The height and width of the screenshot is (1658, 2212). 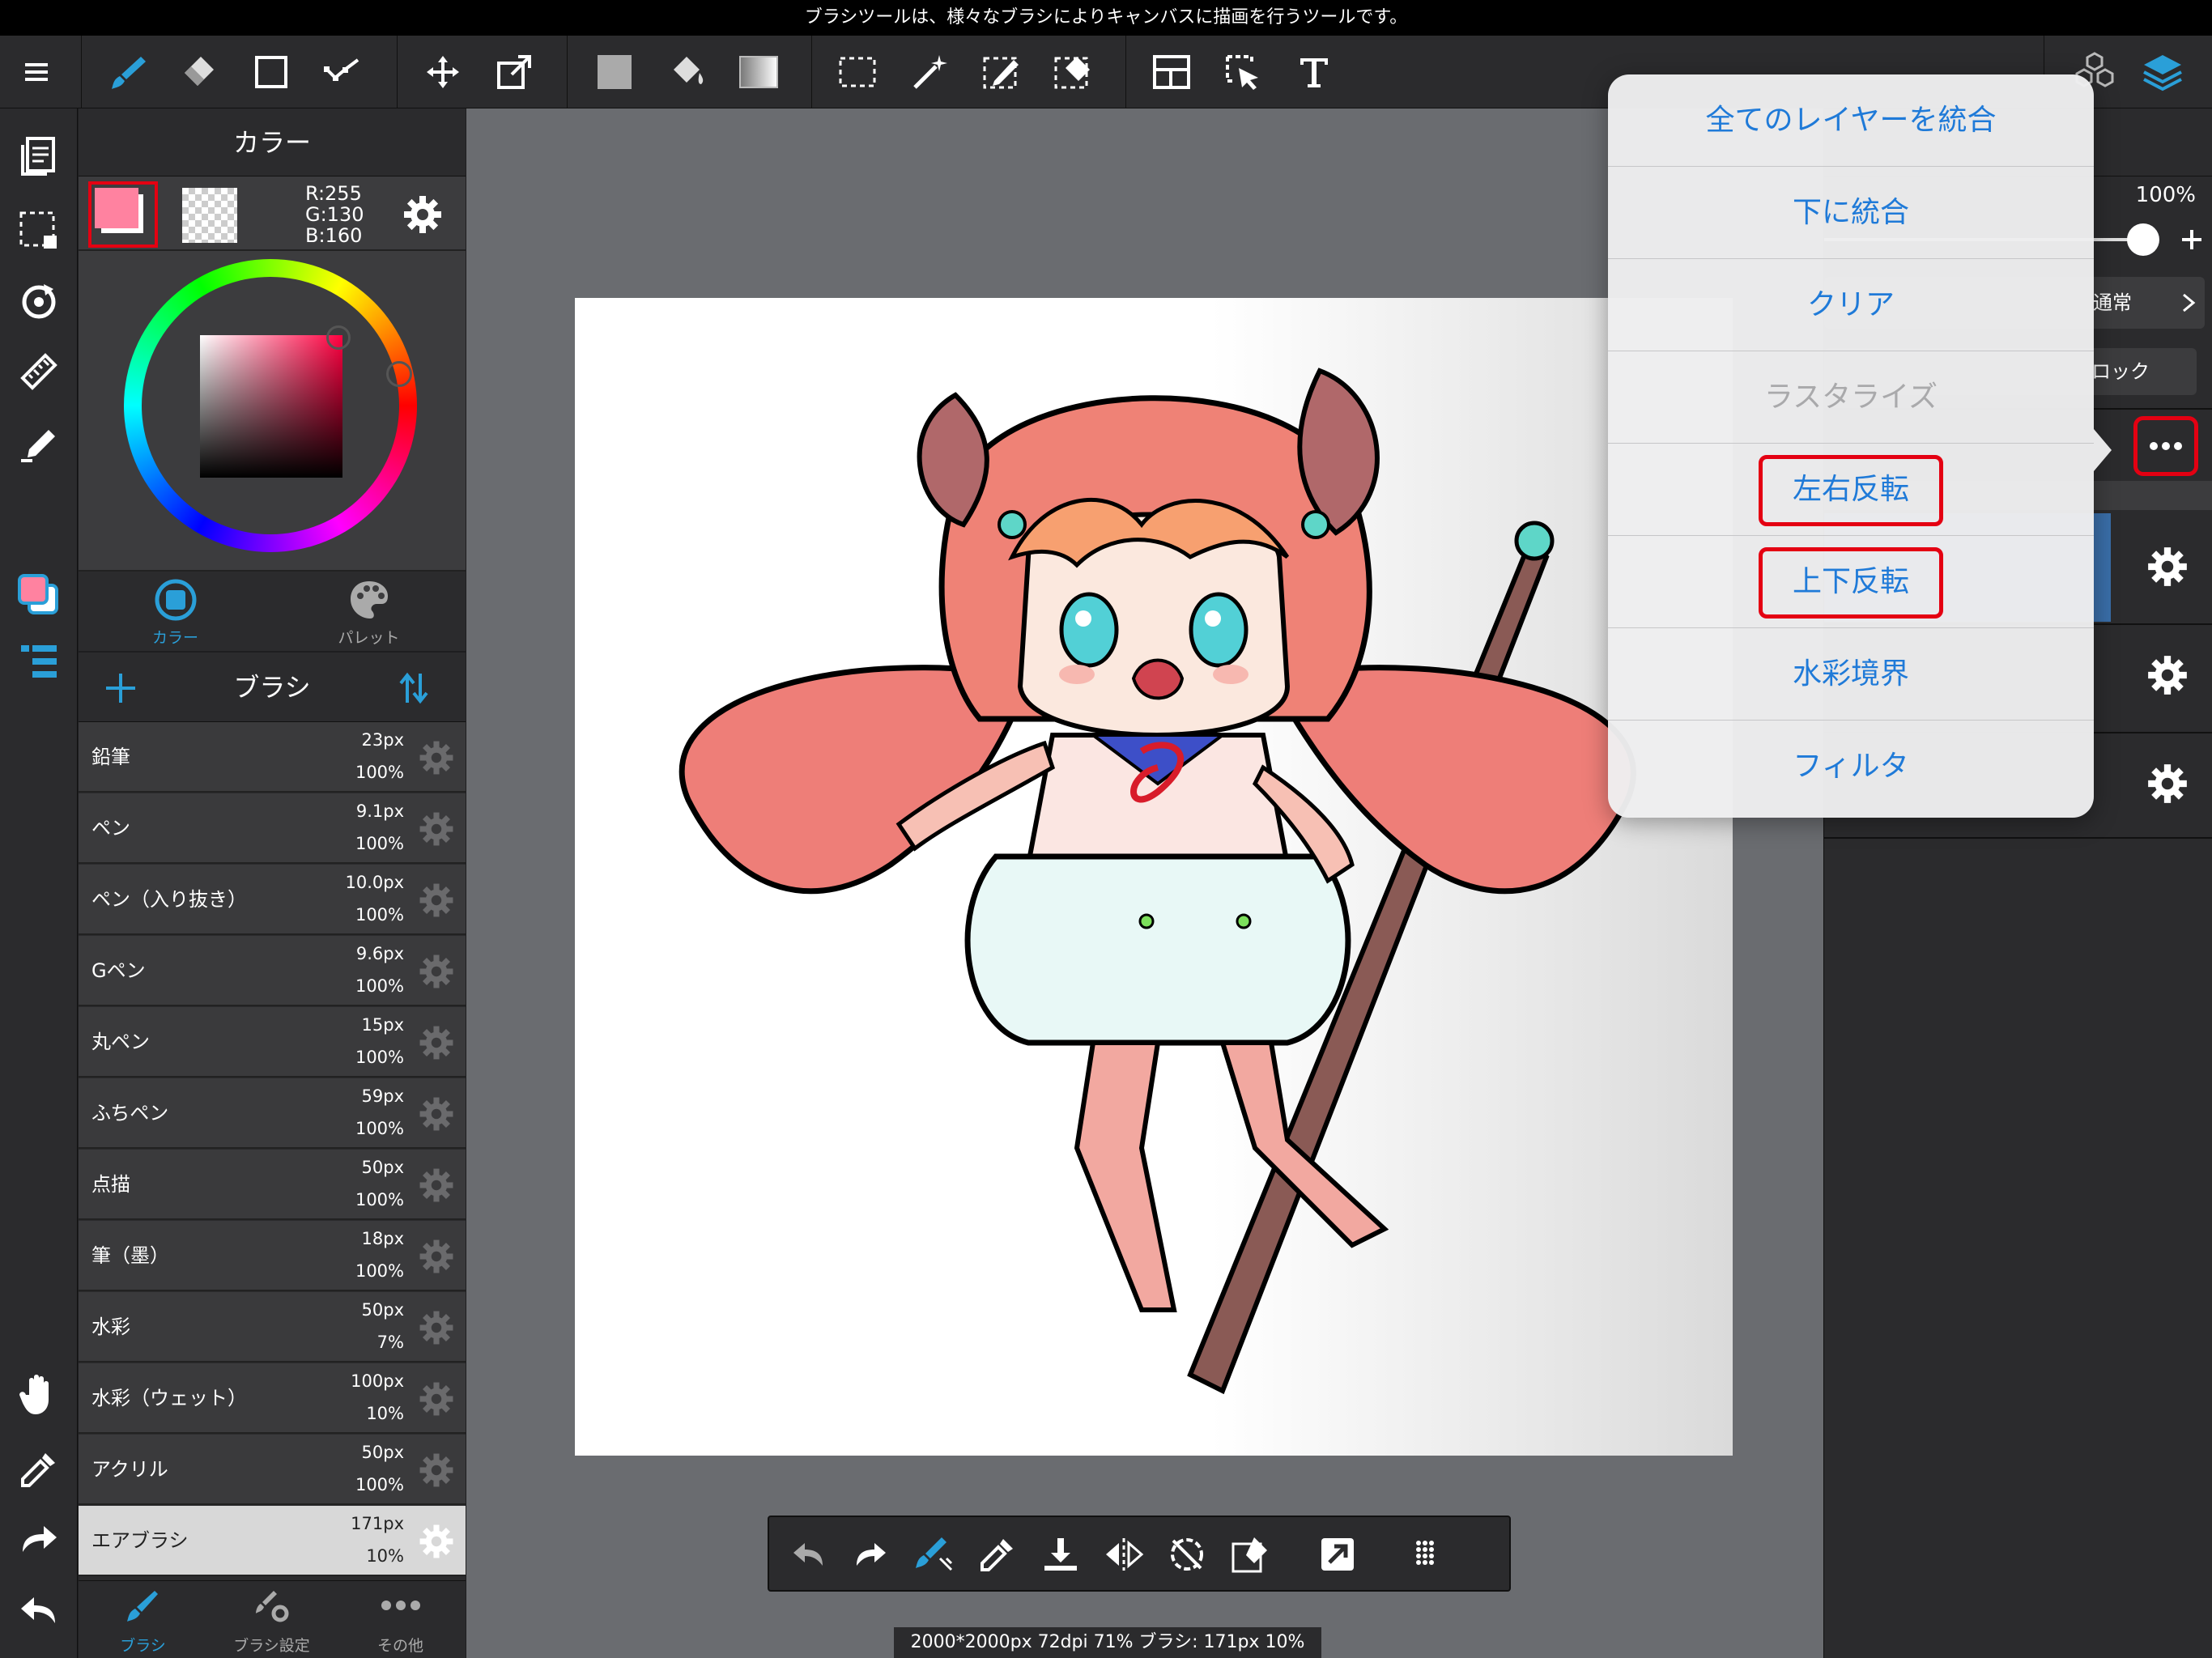 I want to click on operation-icon, so click(x=1243, y=72).